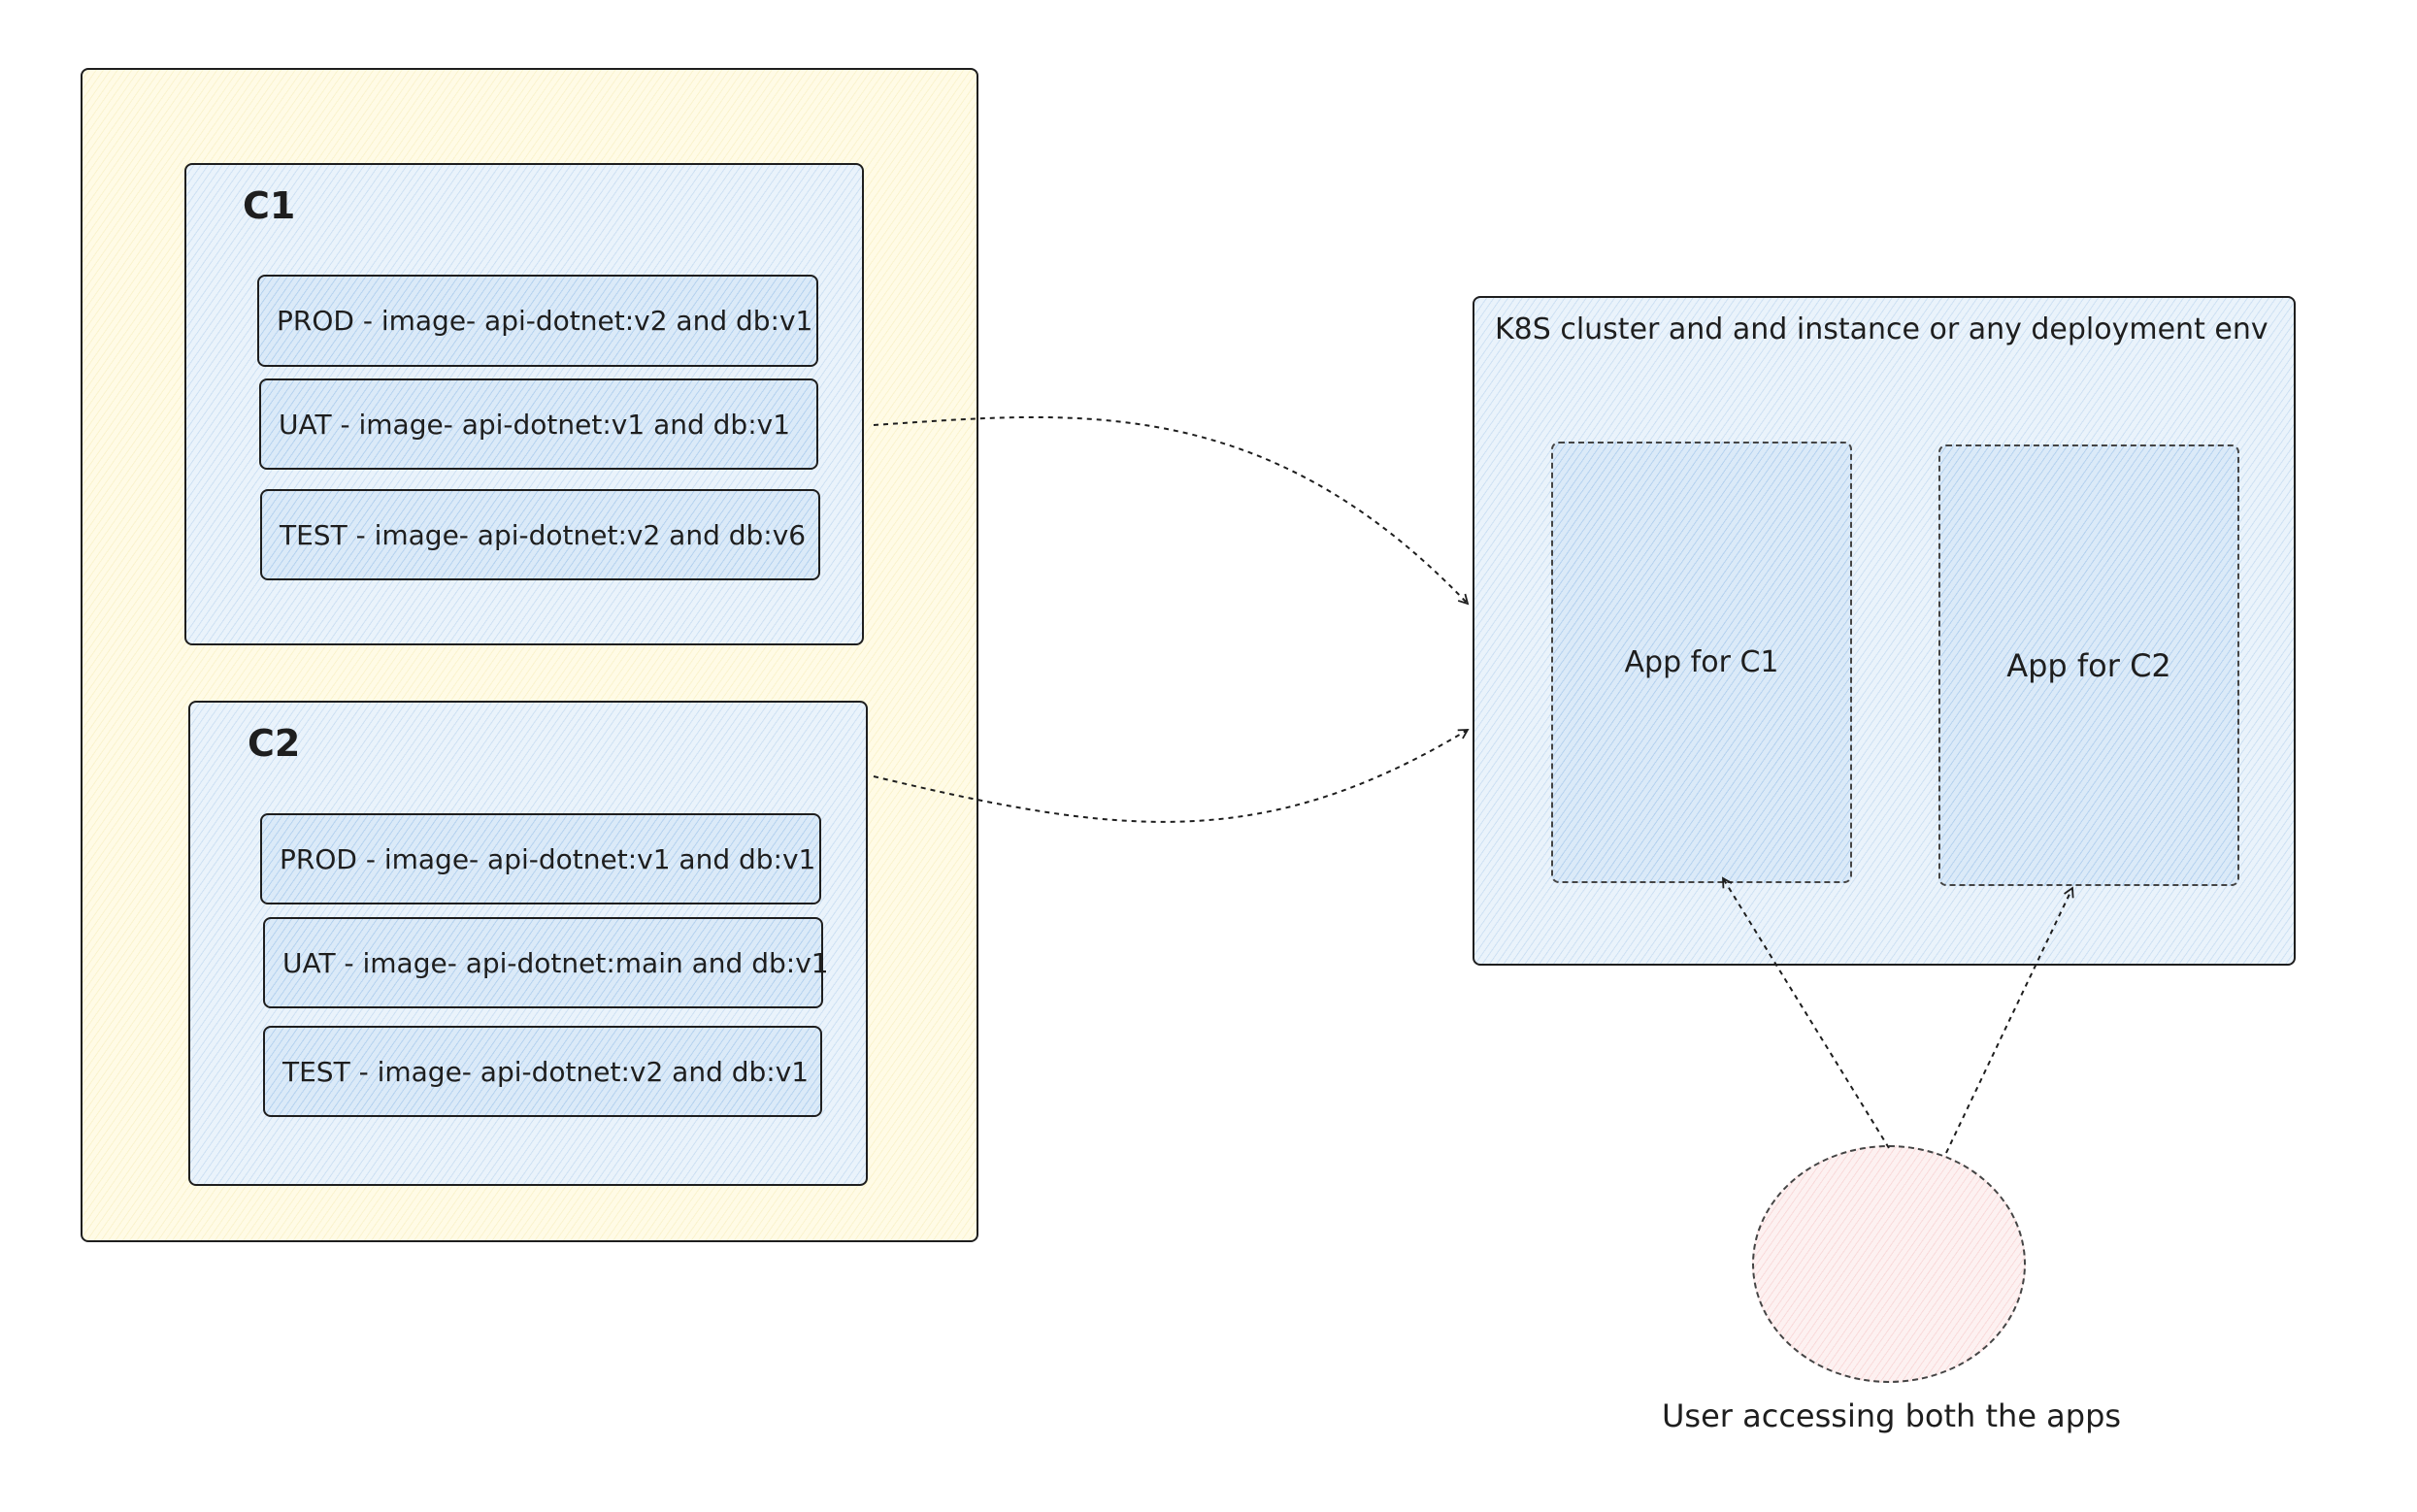  What do you see at coordinates (1806, 1013) in the screenshot?
I see `arrow-user-to-app-c1` at bounding box center [1806, 1013].